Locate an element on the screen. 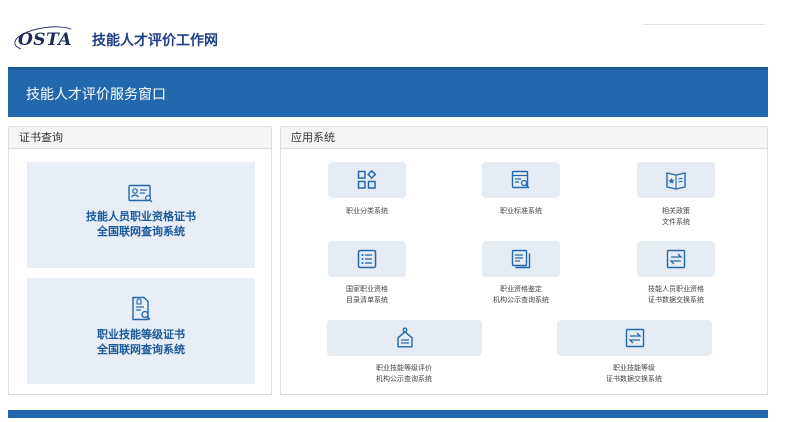 This screenshot has width=785, height=422. skill-level-data-exchange-tile is located at coordinates (634, 338).